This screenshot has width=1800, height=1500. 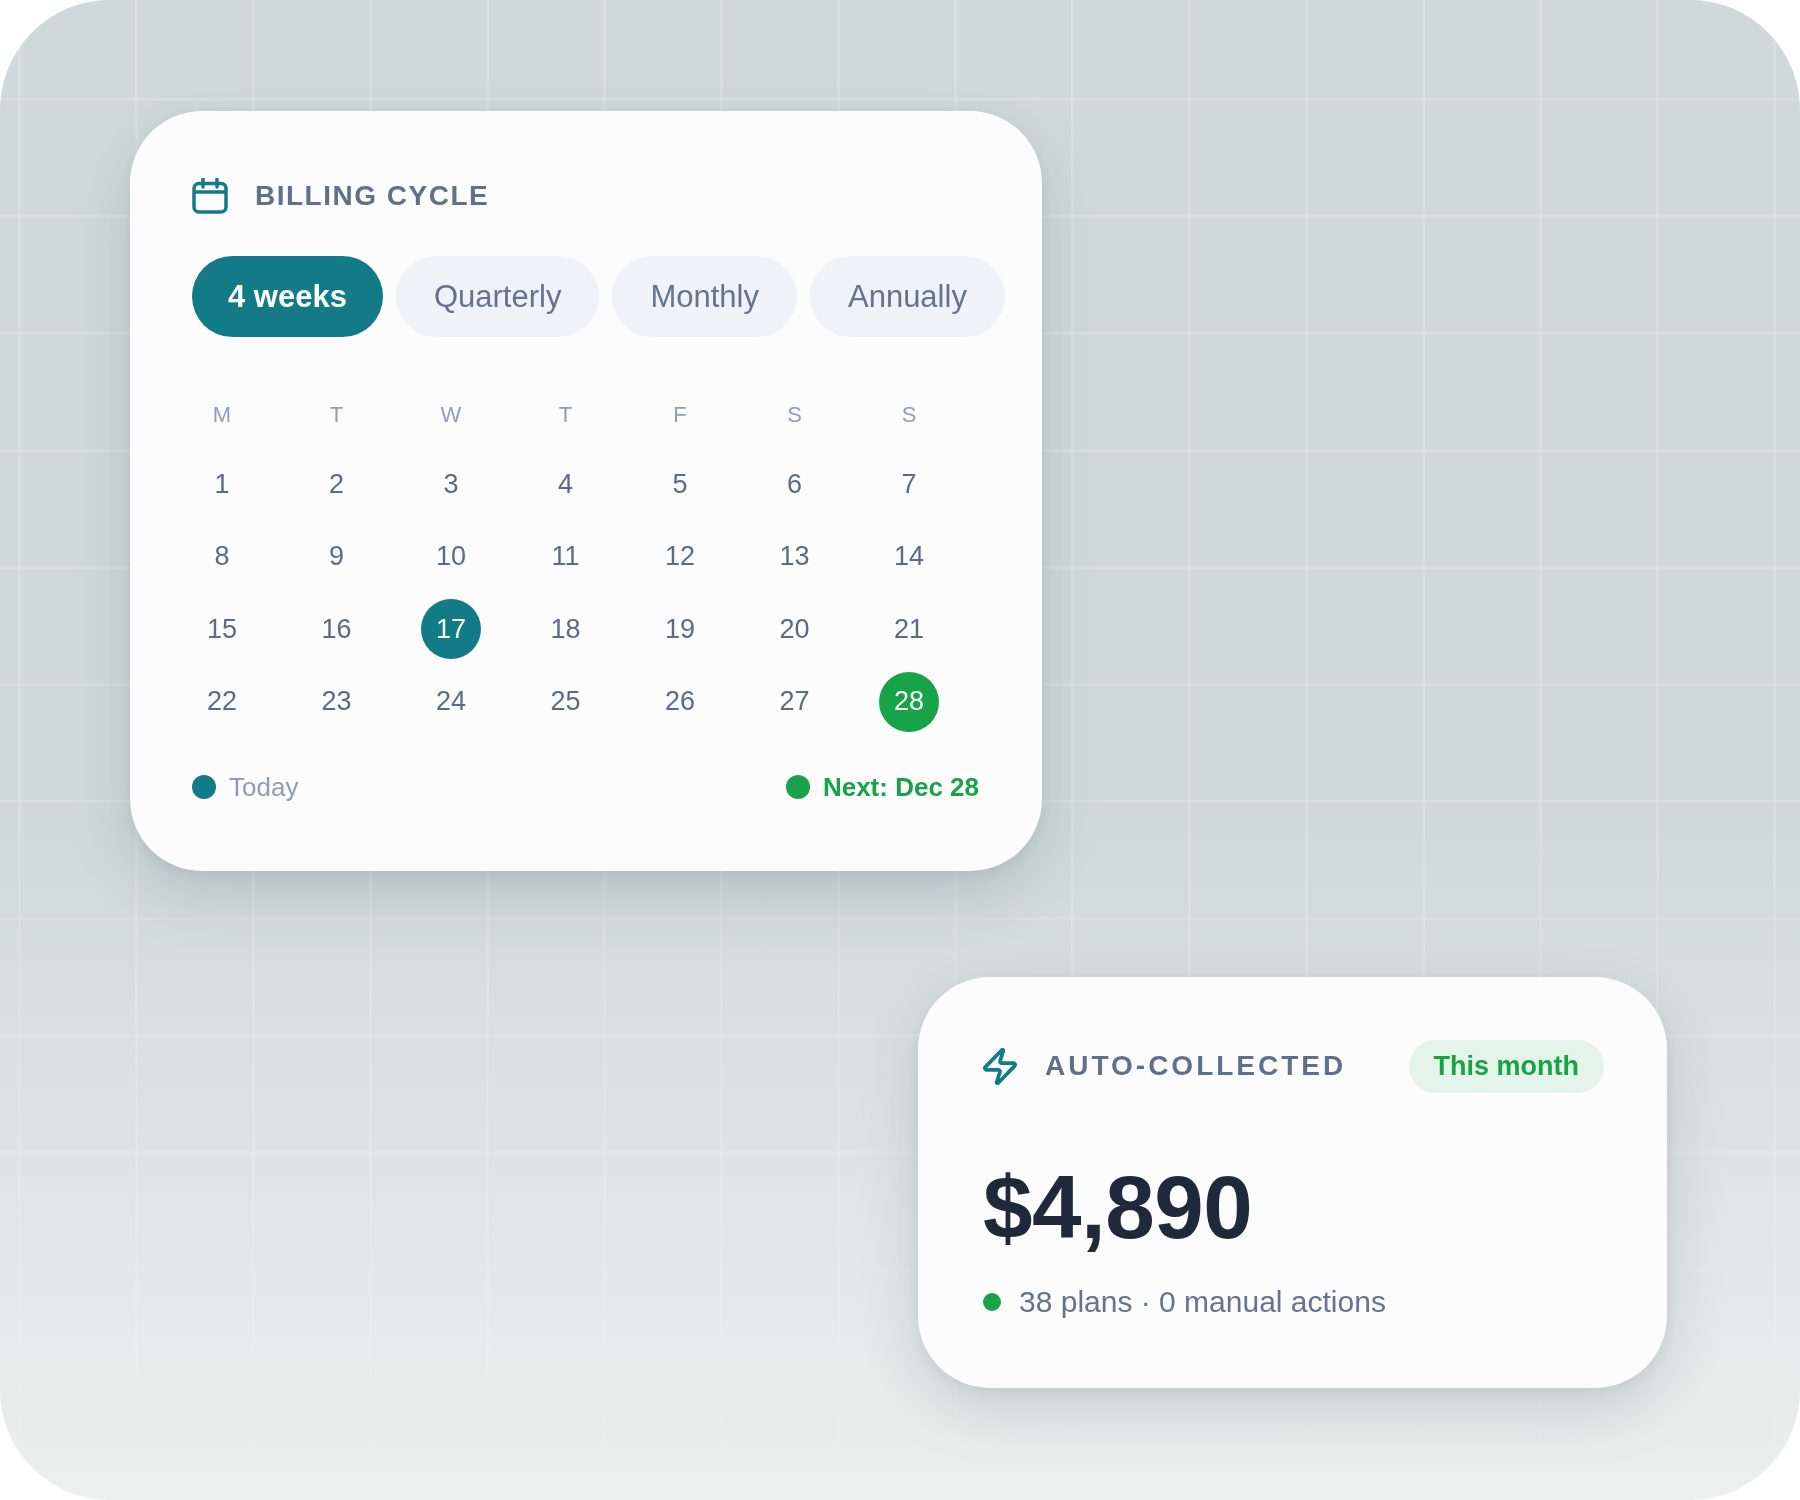 What do you see at coordinates (680, 556) in the screenshot?
I see `calendar-day: 12` at bounding box center [680, 556].